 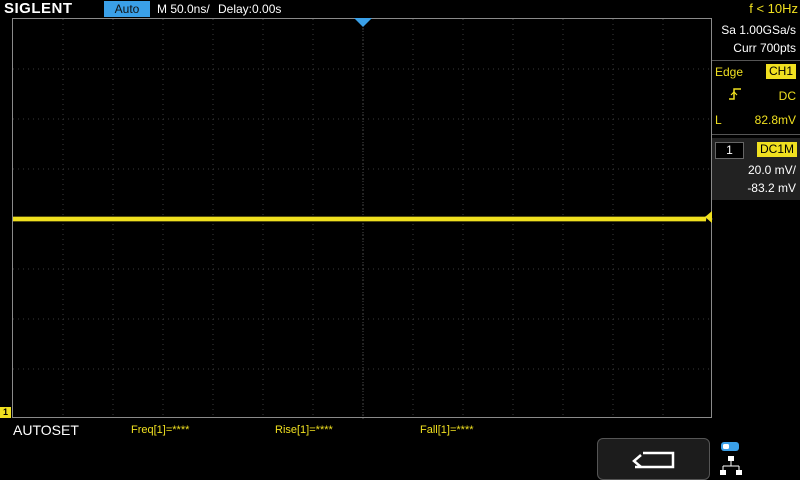 I want to click on return-button, so click(x=653, y=459).